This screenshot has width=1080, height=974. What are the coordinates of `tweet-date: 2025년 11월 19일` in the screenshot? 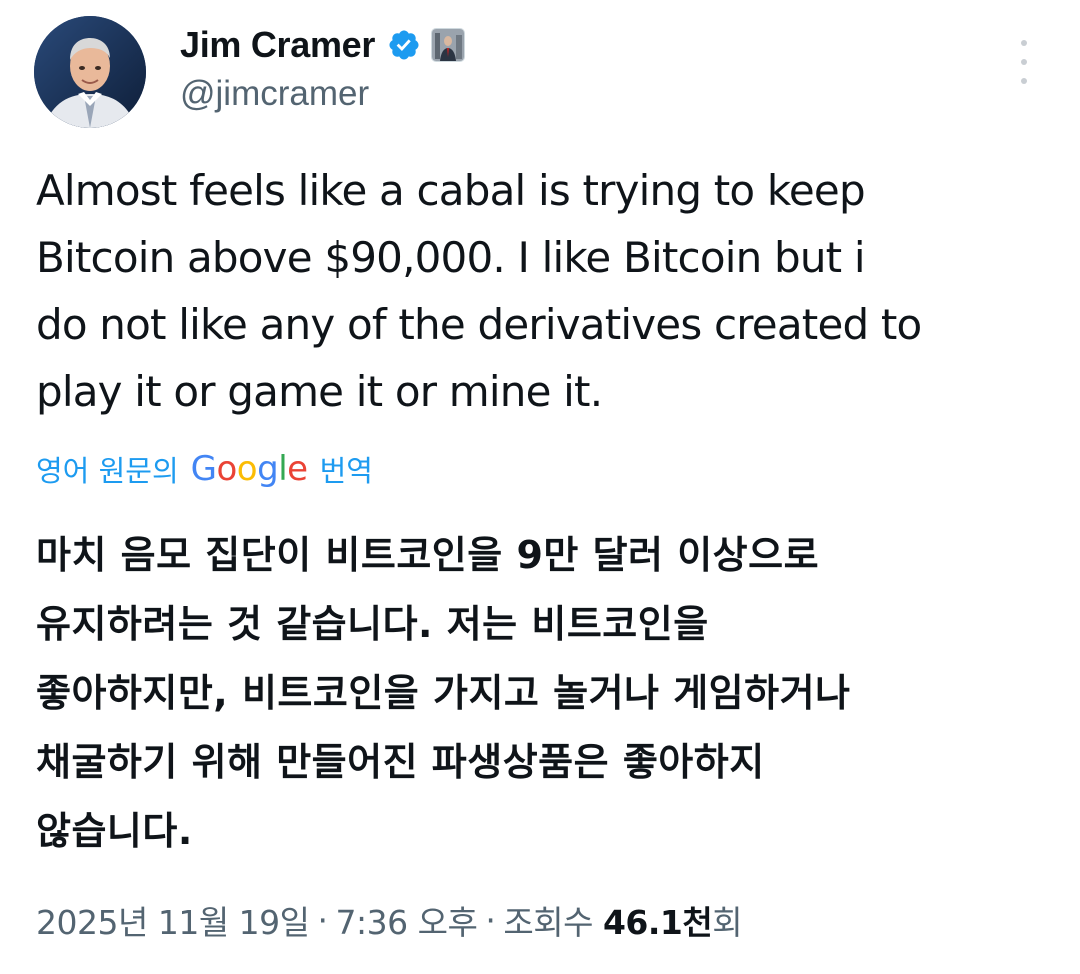 It's located at (173, 920).